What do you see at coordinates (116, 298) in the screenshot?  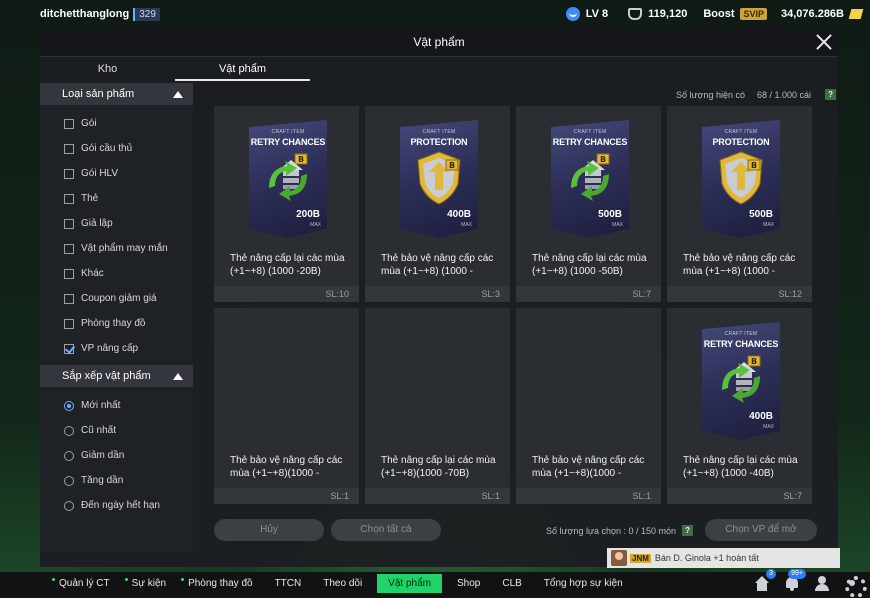 I see `filter-item: Coupon giảm giá` at bounding box center [116, 298].